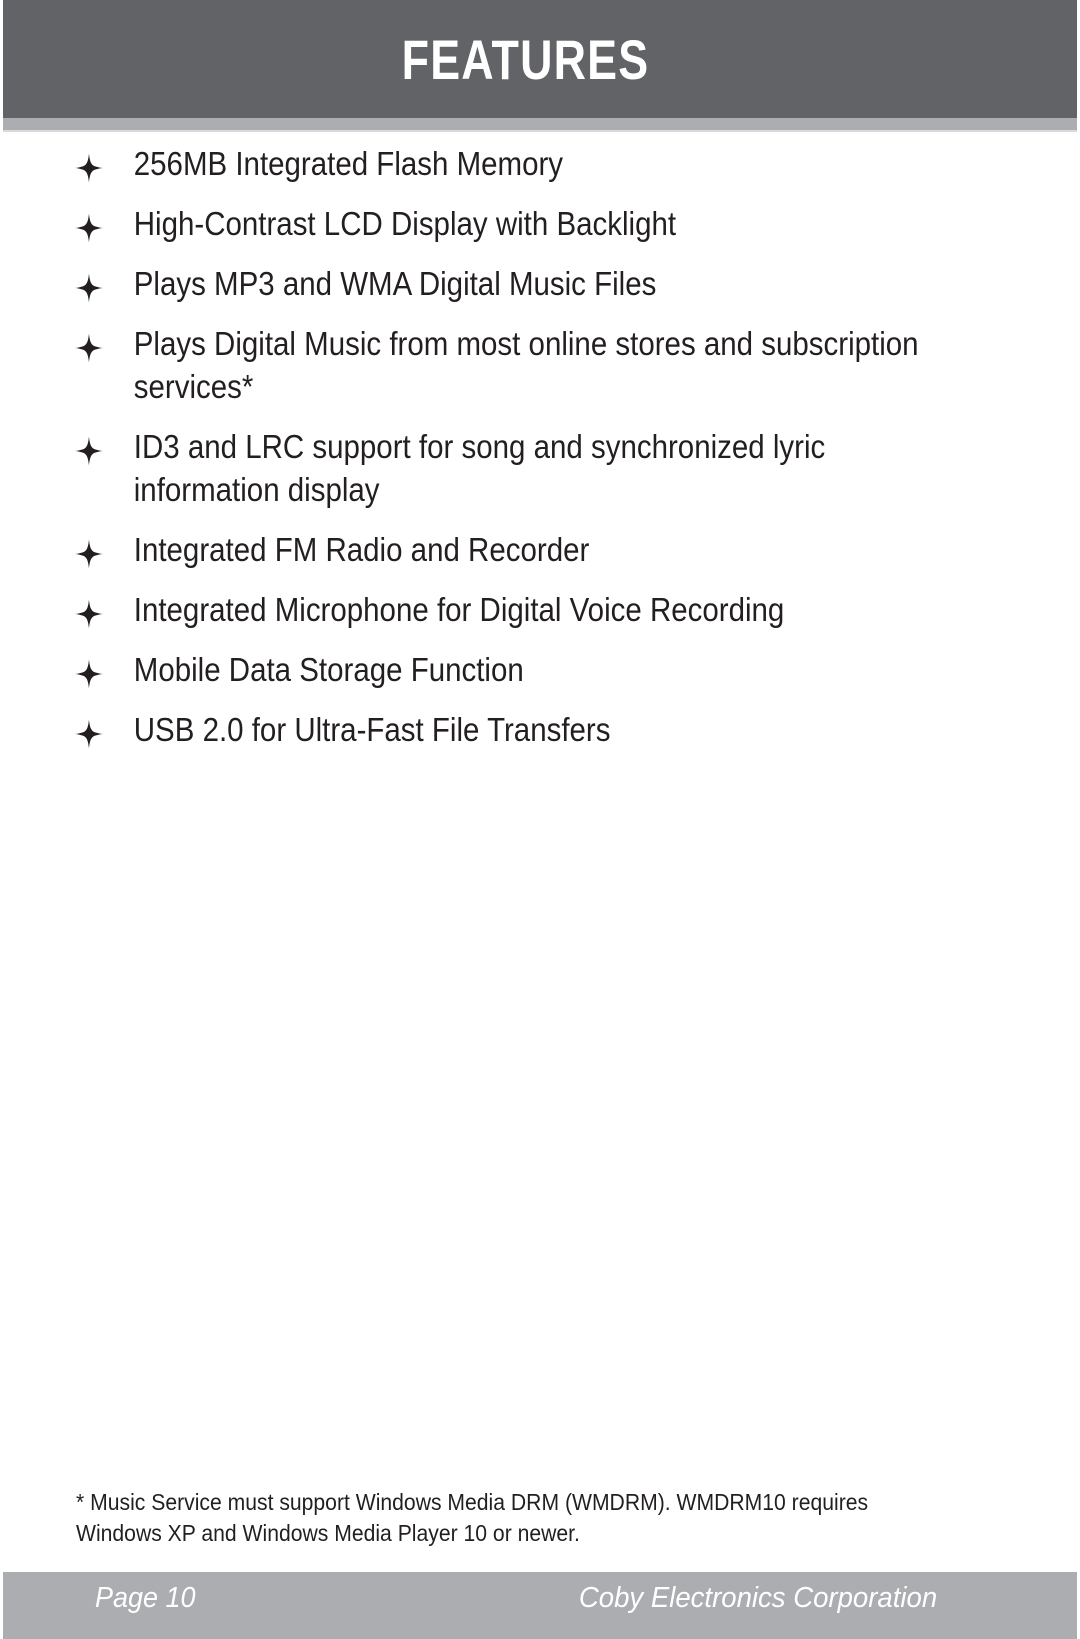 The width and height of the screenshot is (1080, 1639). I want to click on feature-item: Plays MP3 and WMA Digital Music Files, so click(510, 284).